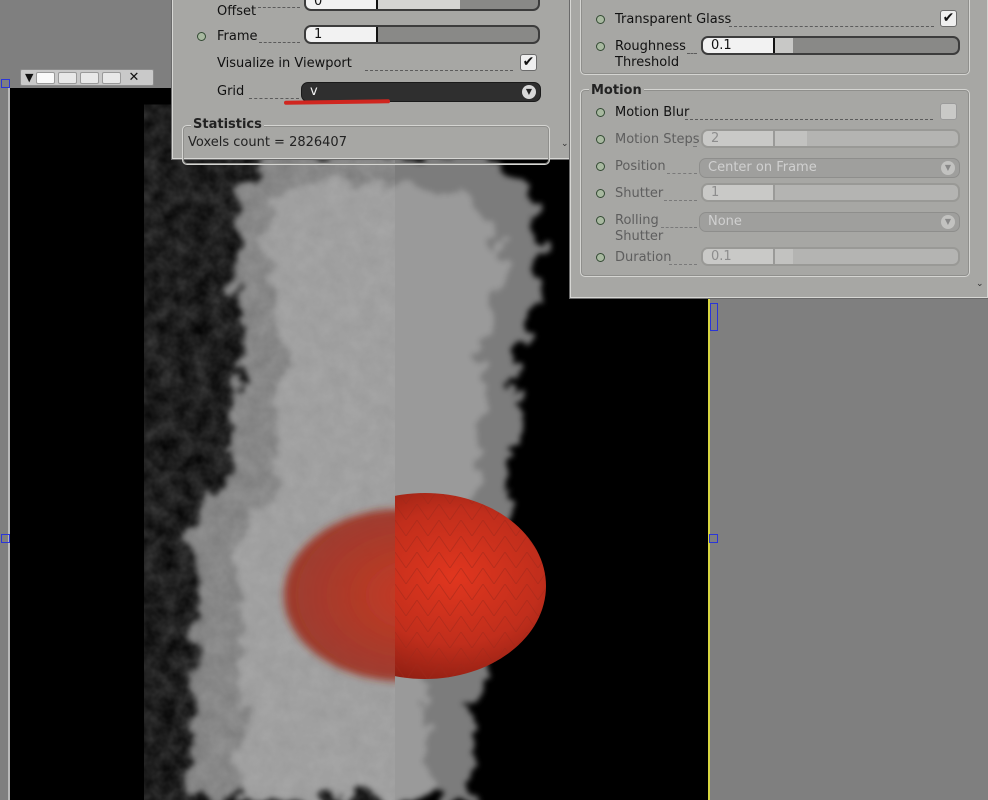  I want to click on roughness-value: 0.1, so click(721, 45).